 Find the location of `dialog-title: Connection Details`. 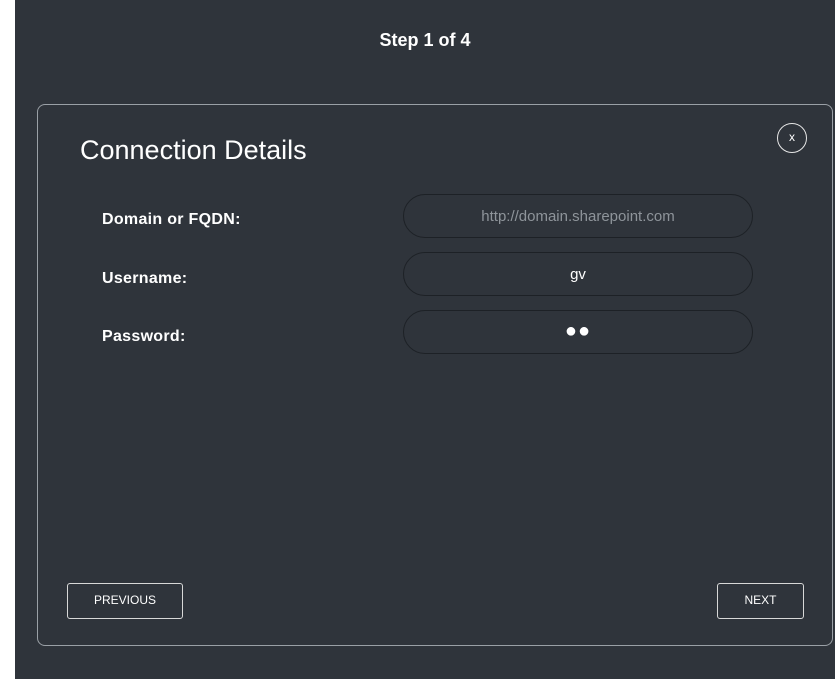

dialog-title: Connection Details is located at coordinates (193, 150).